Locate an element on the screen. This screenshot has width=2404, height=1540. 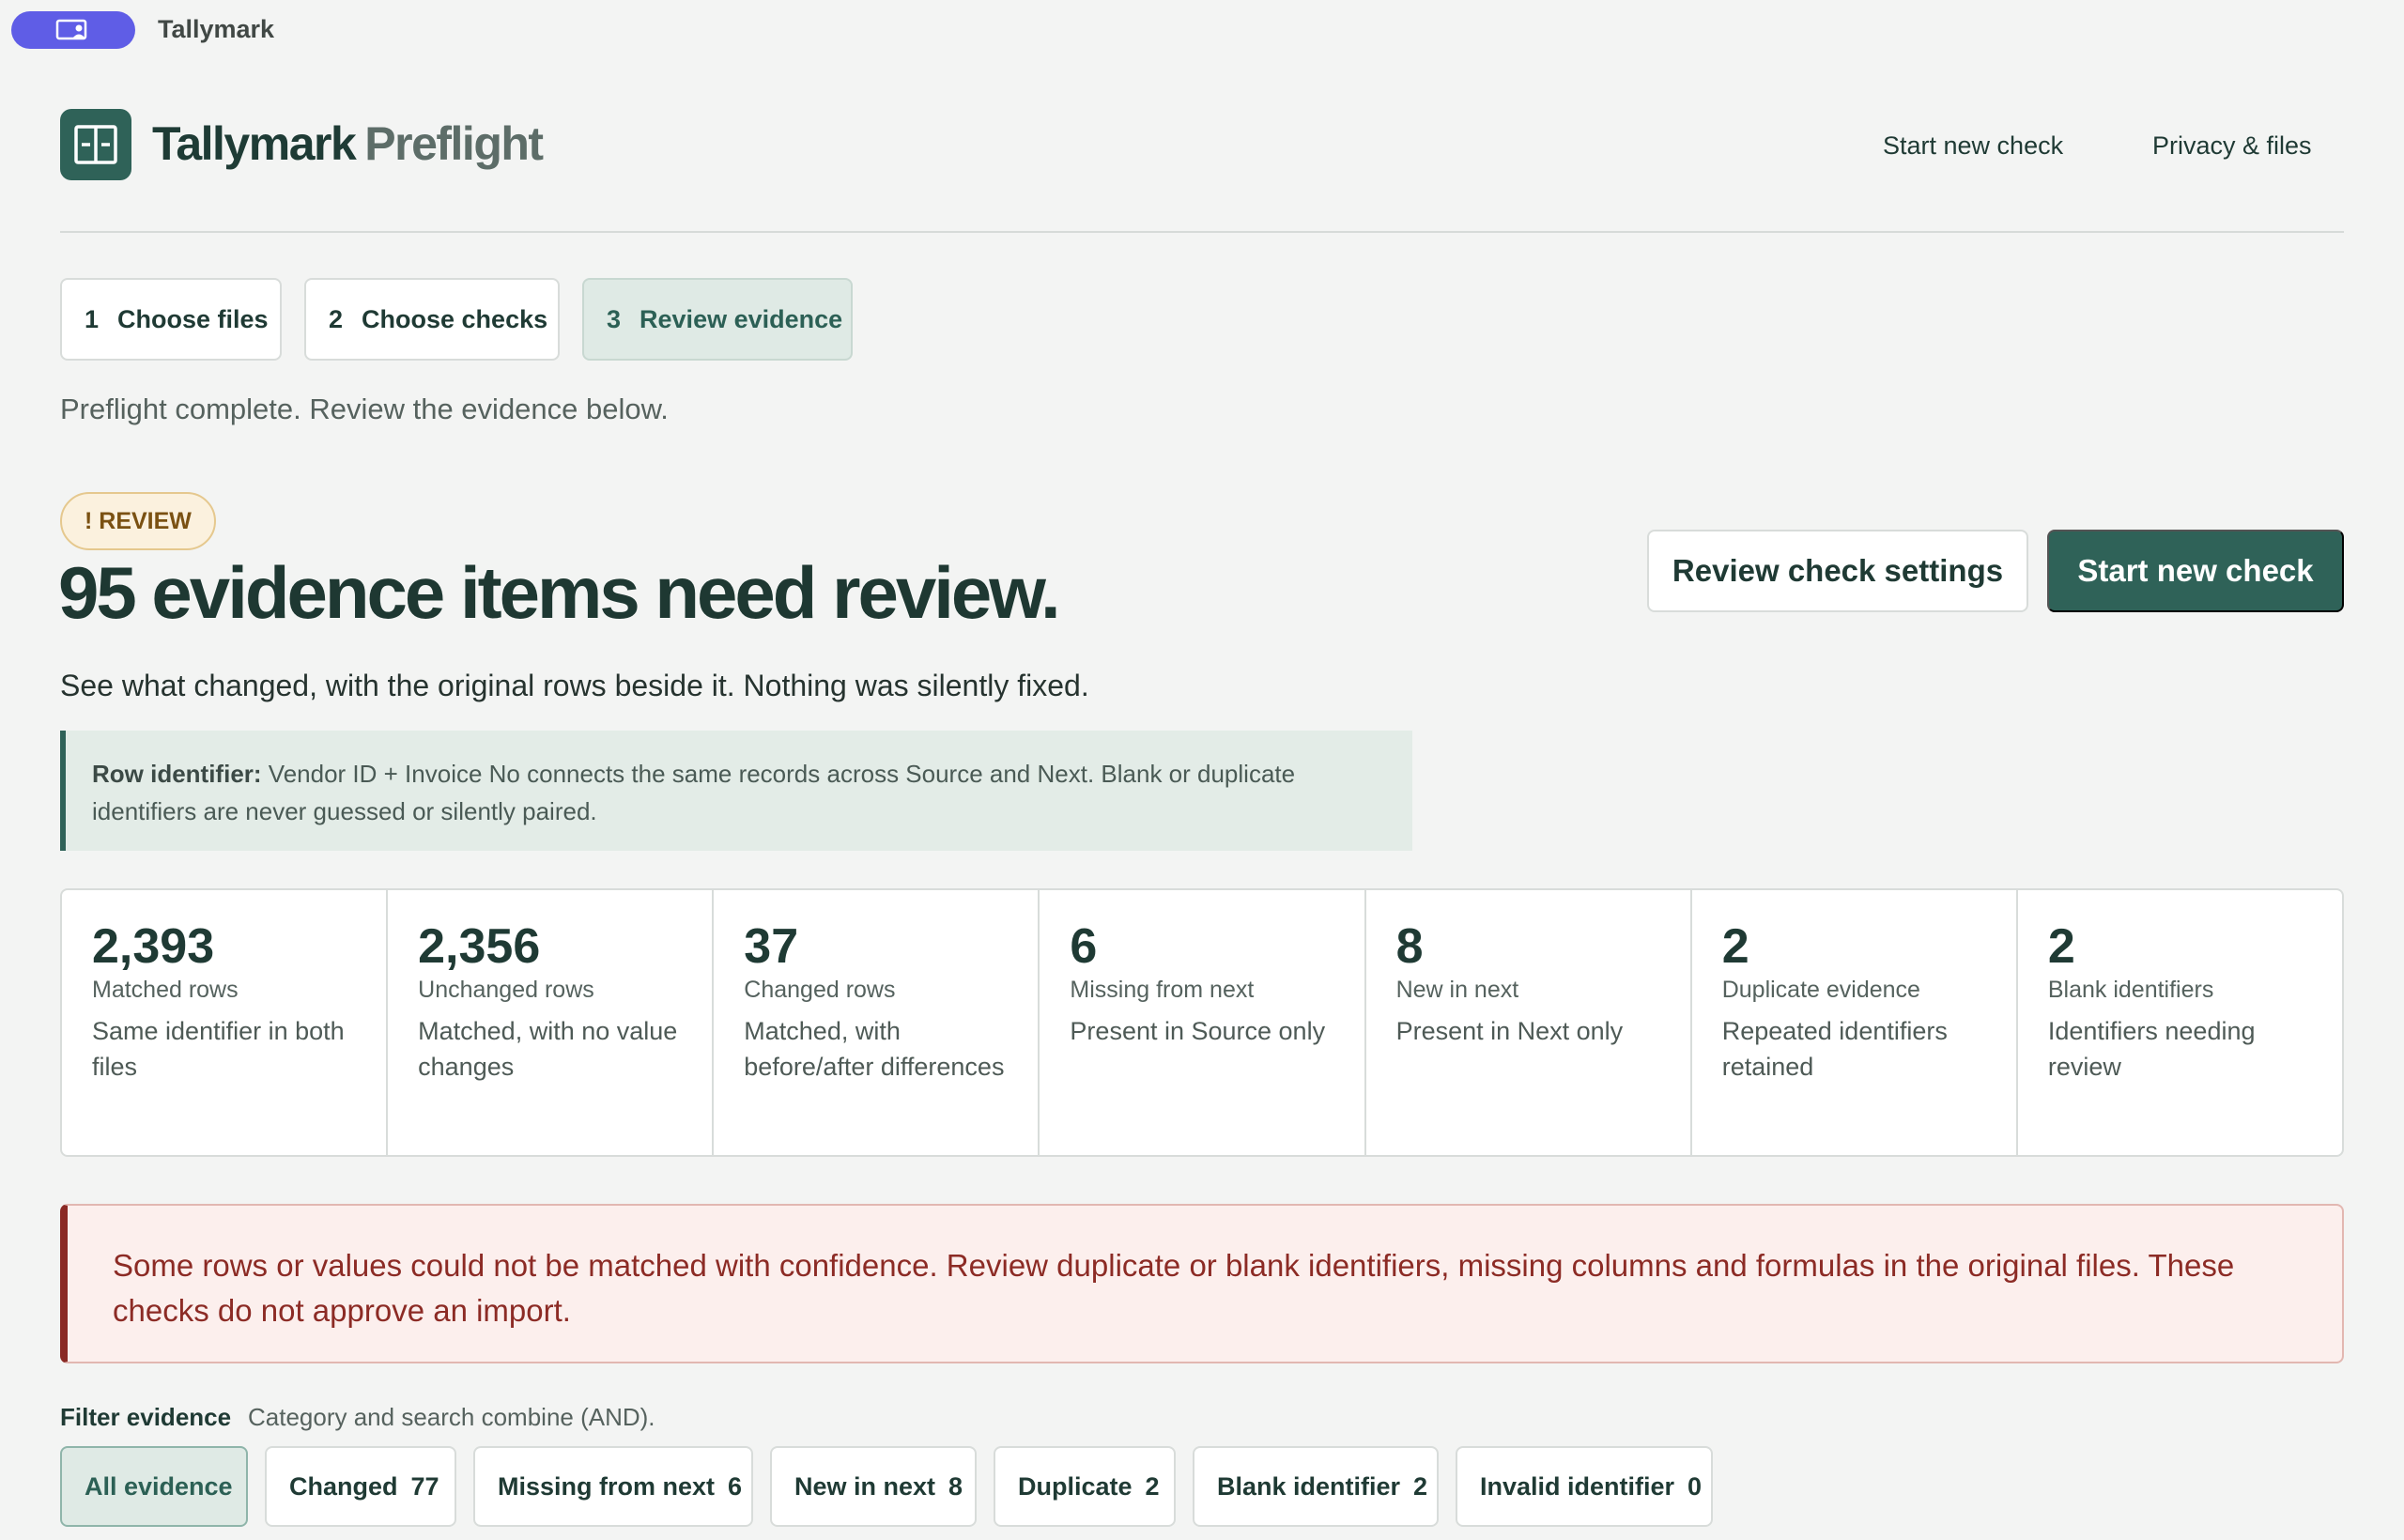
step-number: 1 is located at coordinates (92, 318).